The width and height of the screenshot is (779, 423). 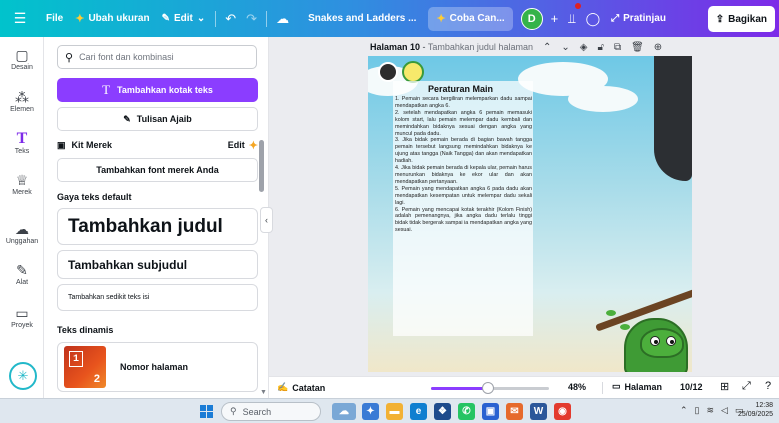 What do you see at coordinates (747, 19) in the screenshot?
I see `share-label: Bagikan` at bounding box center [747, 19].